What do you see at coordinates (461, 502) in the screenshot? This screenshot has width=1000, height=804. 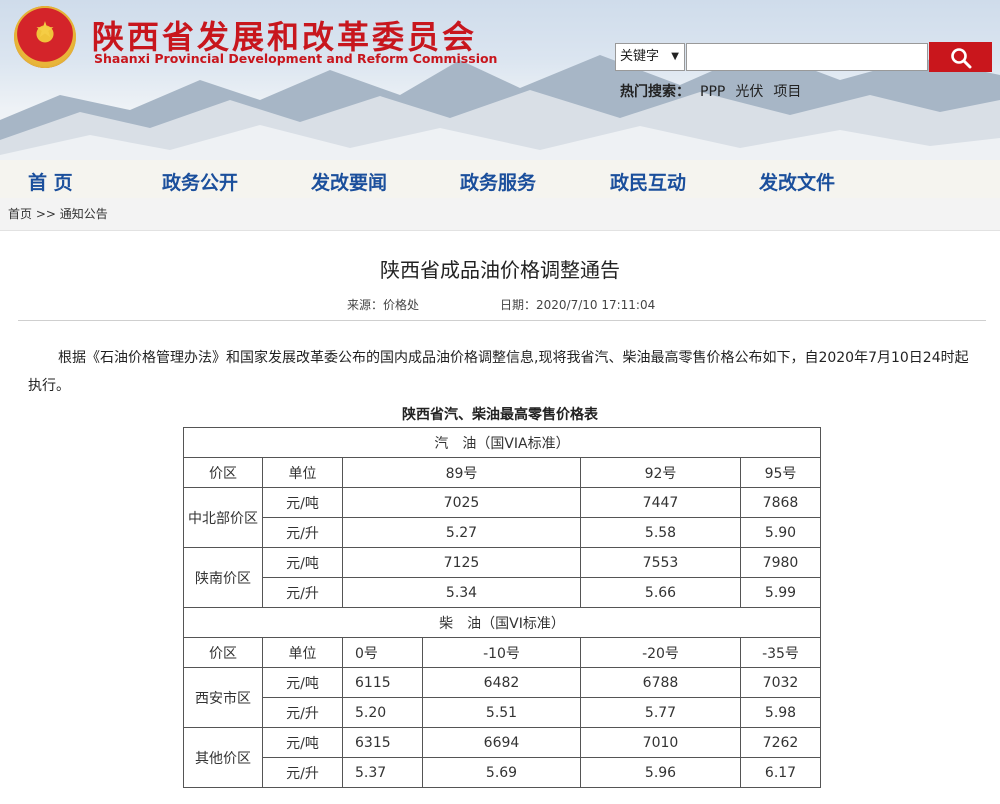 I see `price-cell: 7025` at bounding box center [461, 502].